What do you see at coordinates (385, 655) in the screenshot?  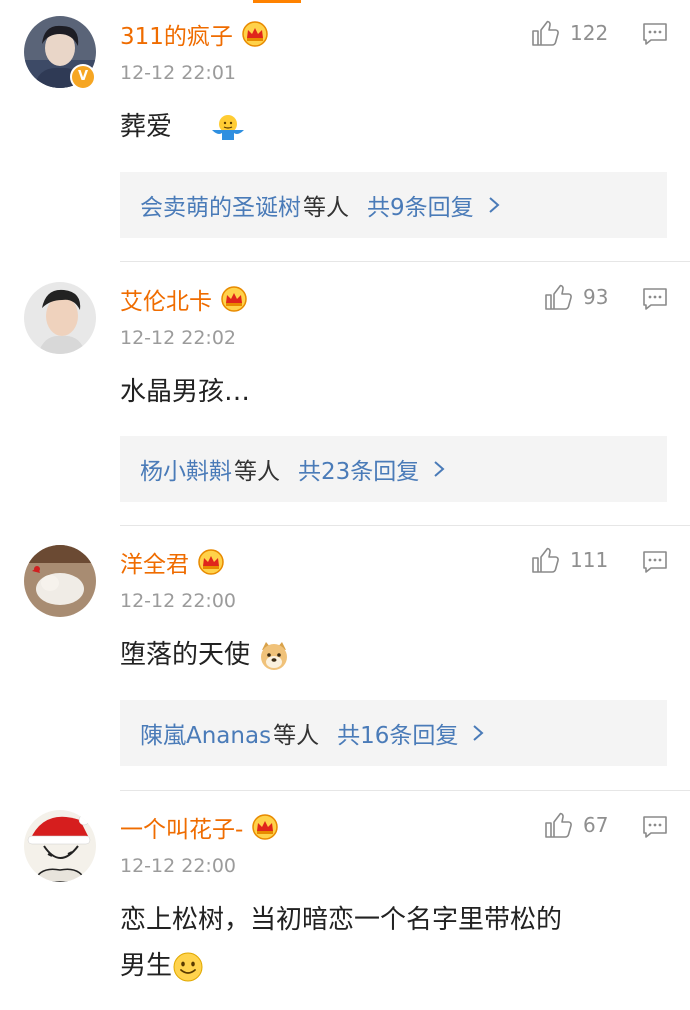 I see `comment-text: 堕落的天使` at bounding box center [385, 655].